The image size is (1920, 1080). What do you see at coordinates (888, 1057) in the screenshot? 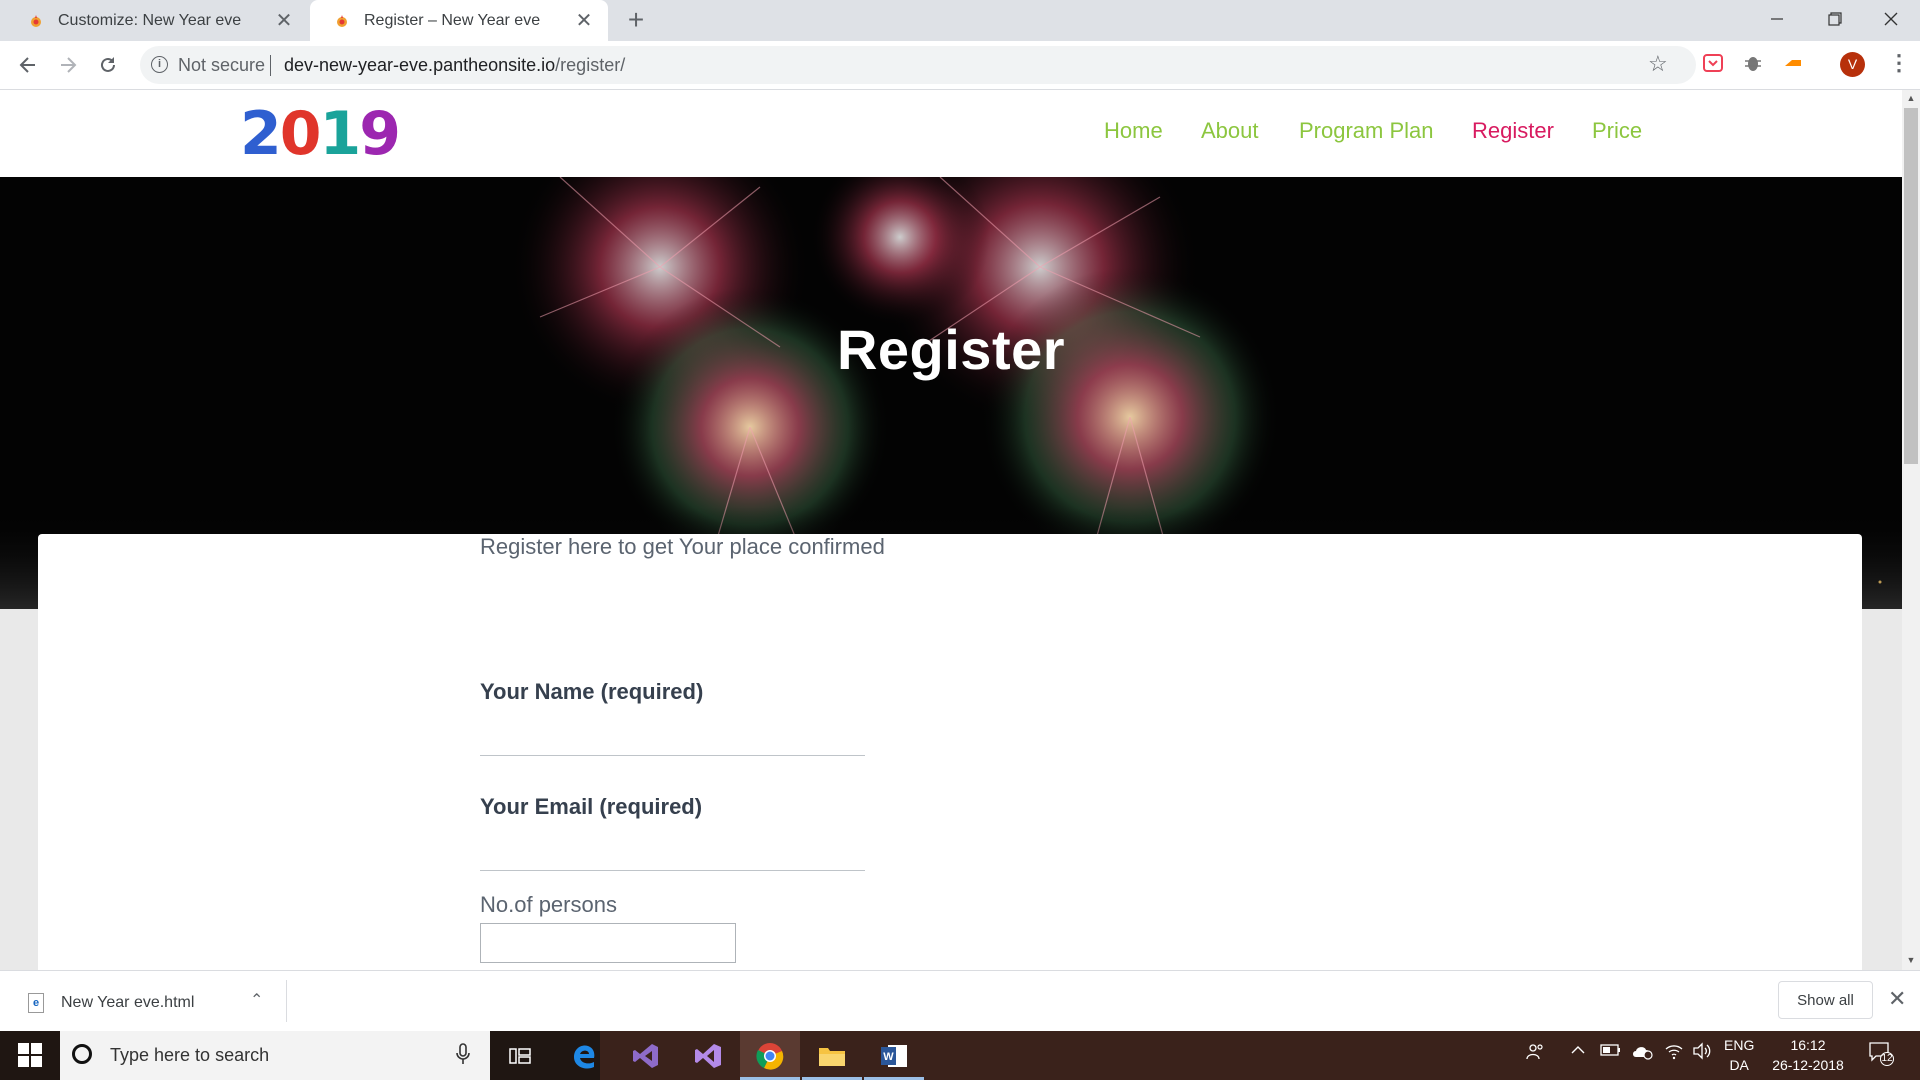
I see `svg-text: W` at bounding box center [888, 1057].